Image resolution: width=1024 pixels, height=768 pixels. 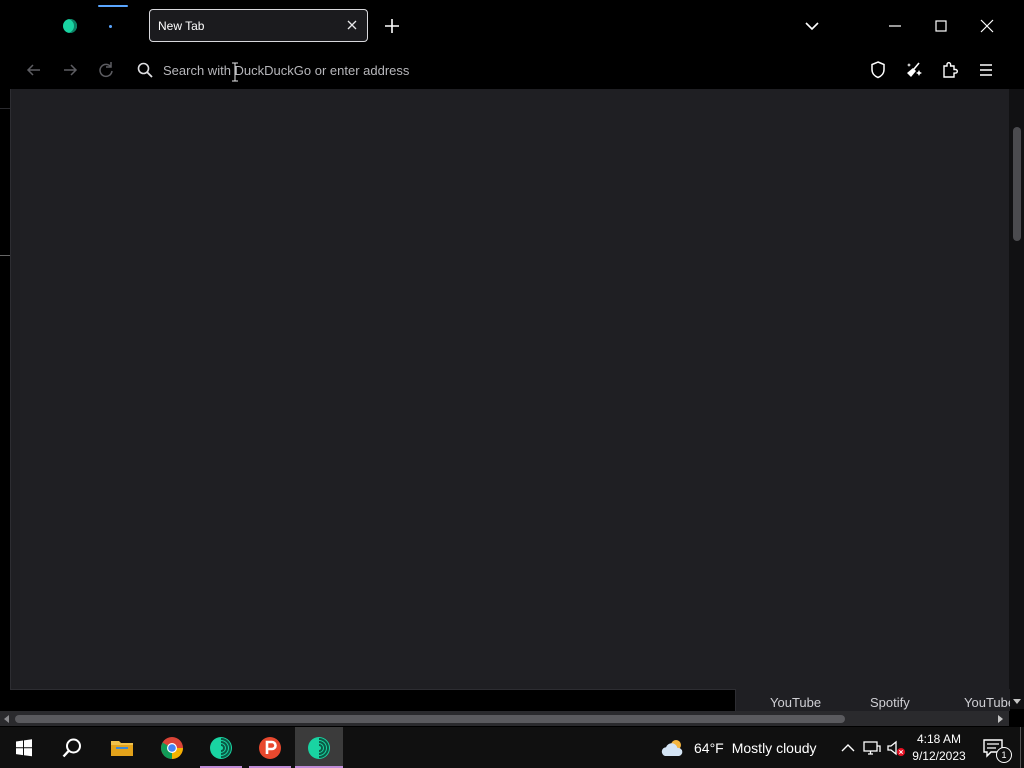 What do you see at coordinates (939, 756) in the screenshot?
I see `clock-date: 9/12/2023` at bounding box center [939, 756].